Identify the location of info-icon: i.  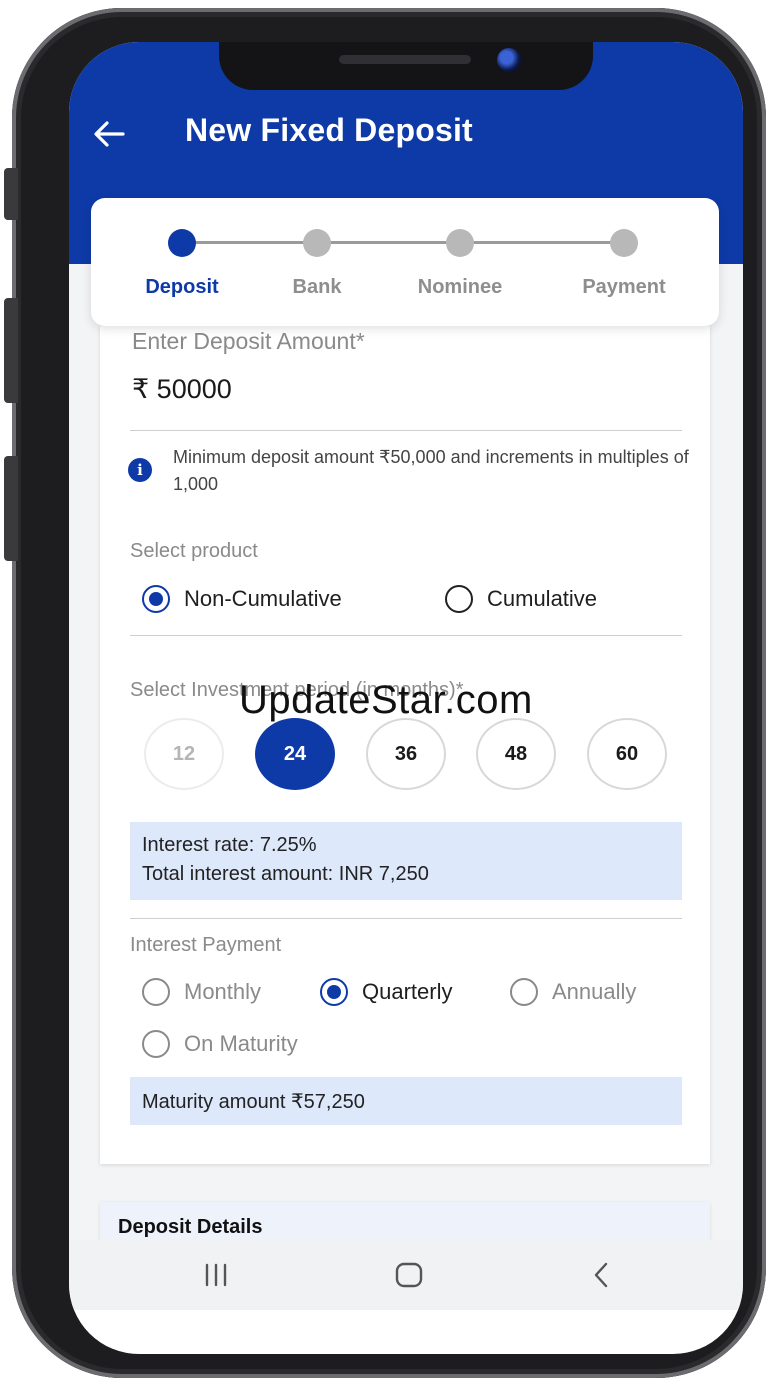
(140, 470).